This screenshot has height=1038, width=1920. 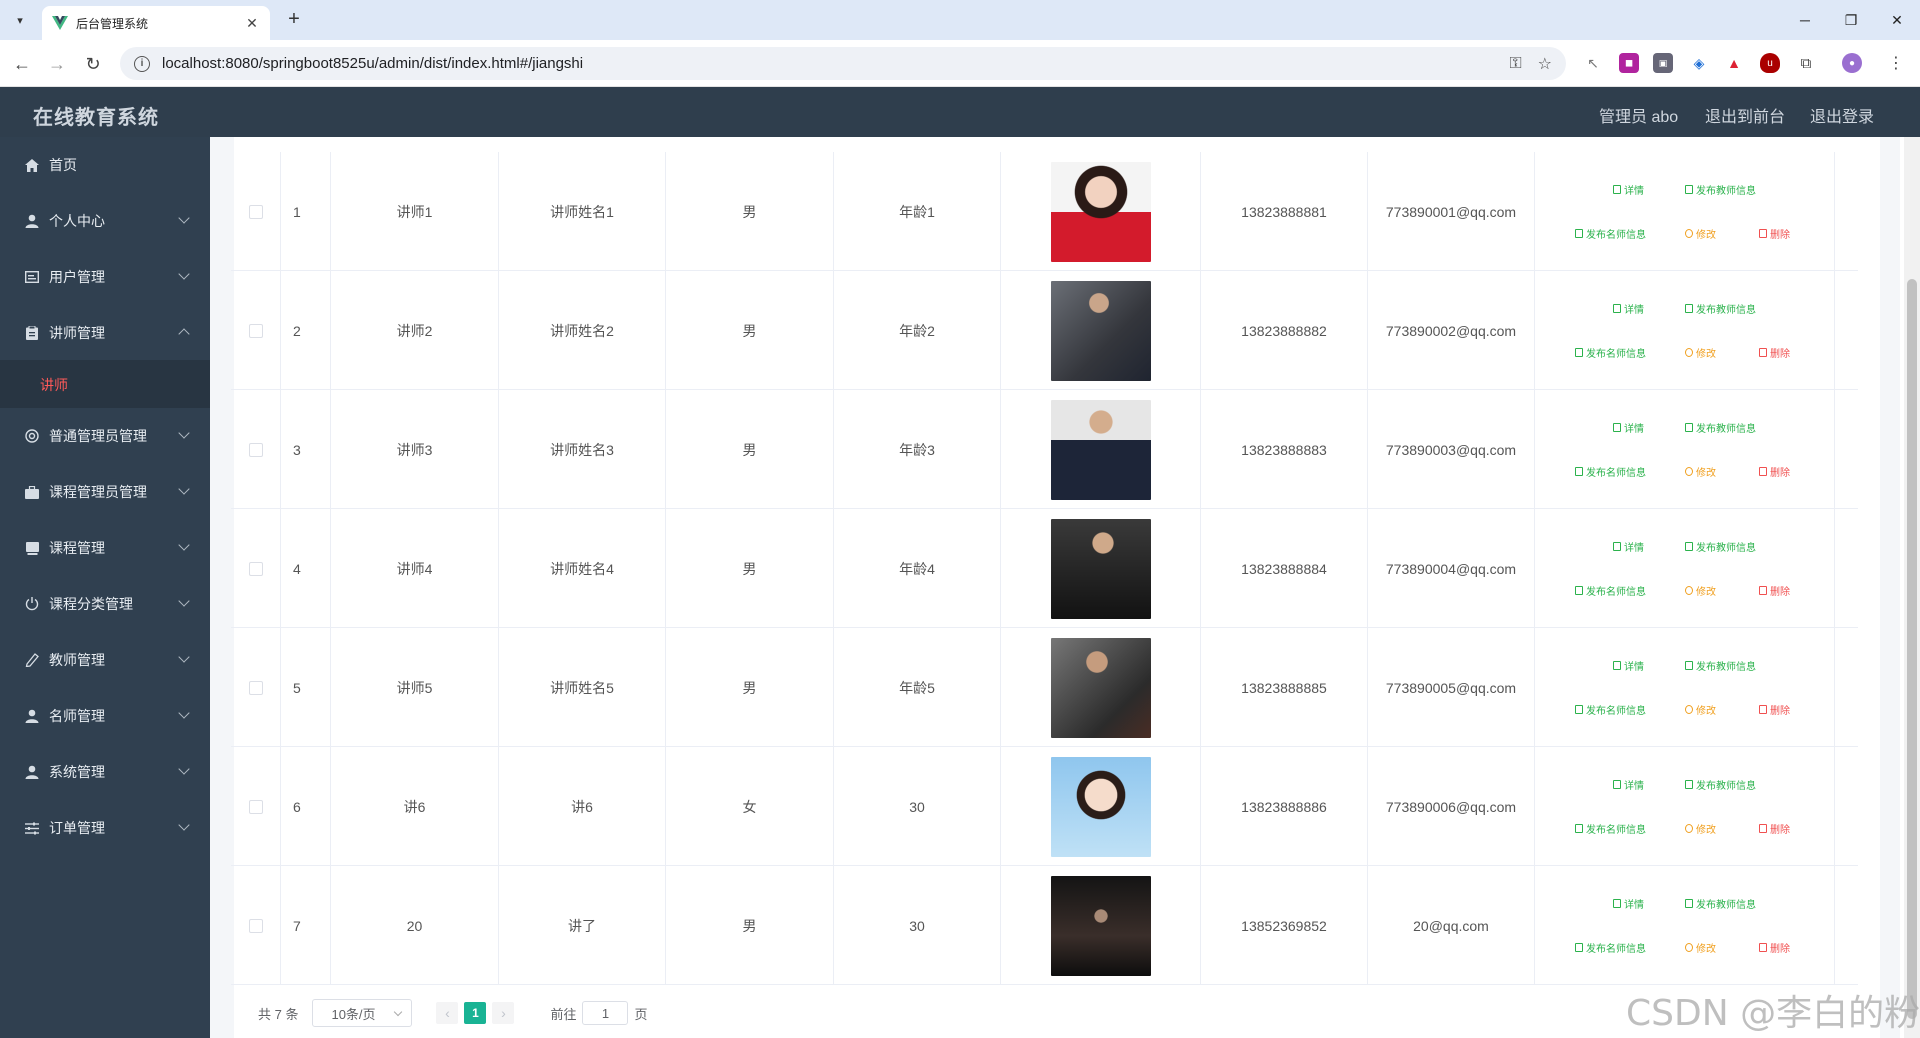 I want to click on back-button: ←, so click(x=22, y=64).